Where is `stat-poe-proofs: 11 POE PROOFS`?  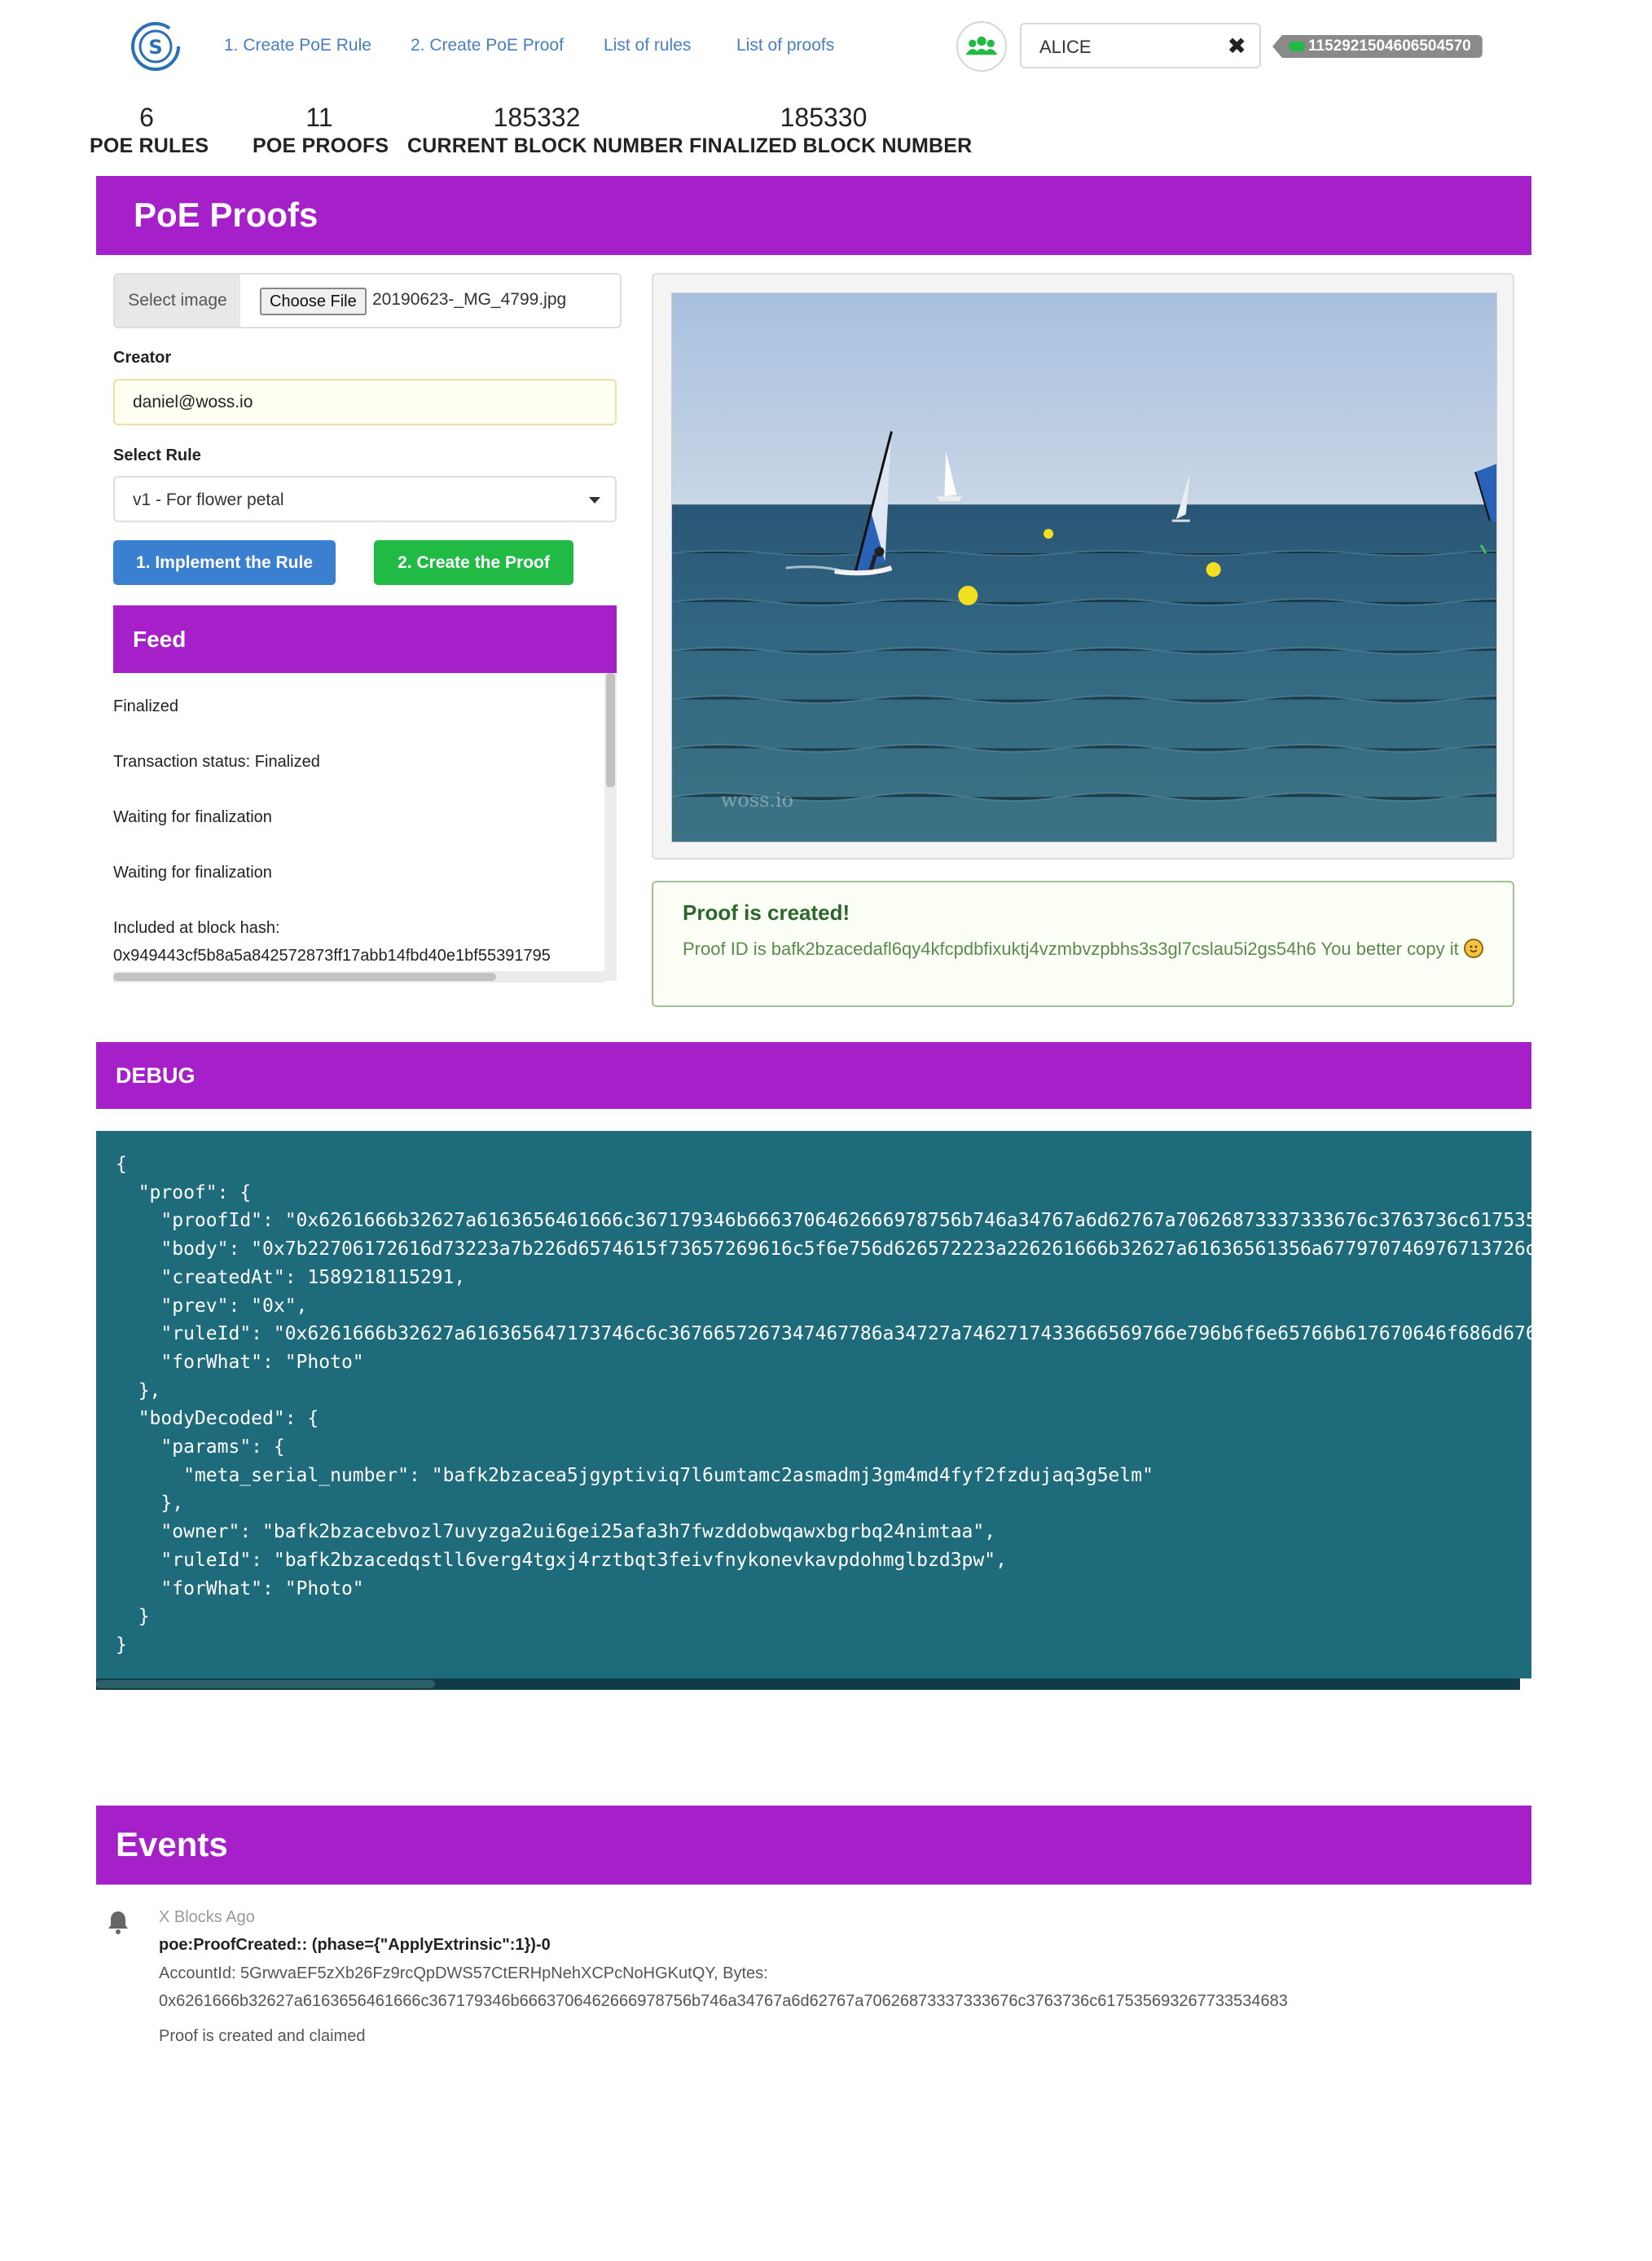 stat-poe-proofs: 11 POE PROOFS is located at coordinates (321, 129).